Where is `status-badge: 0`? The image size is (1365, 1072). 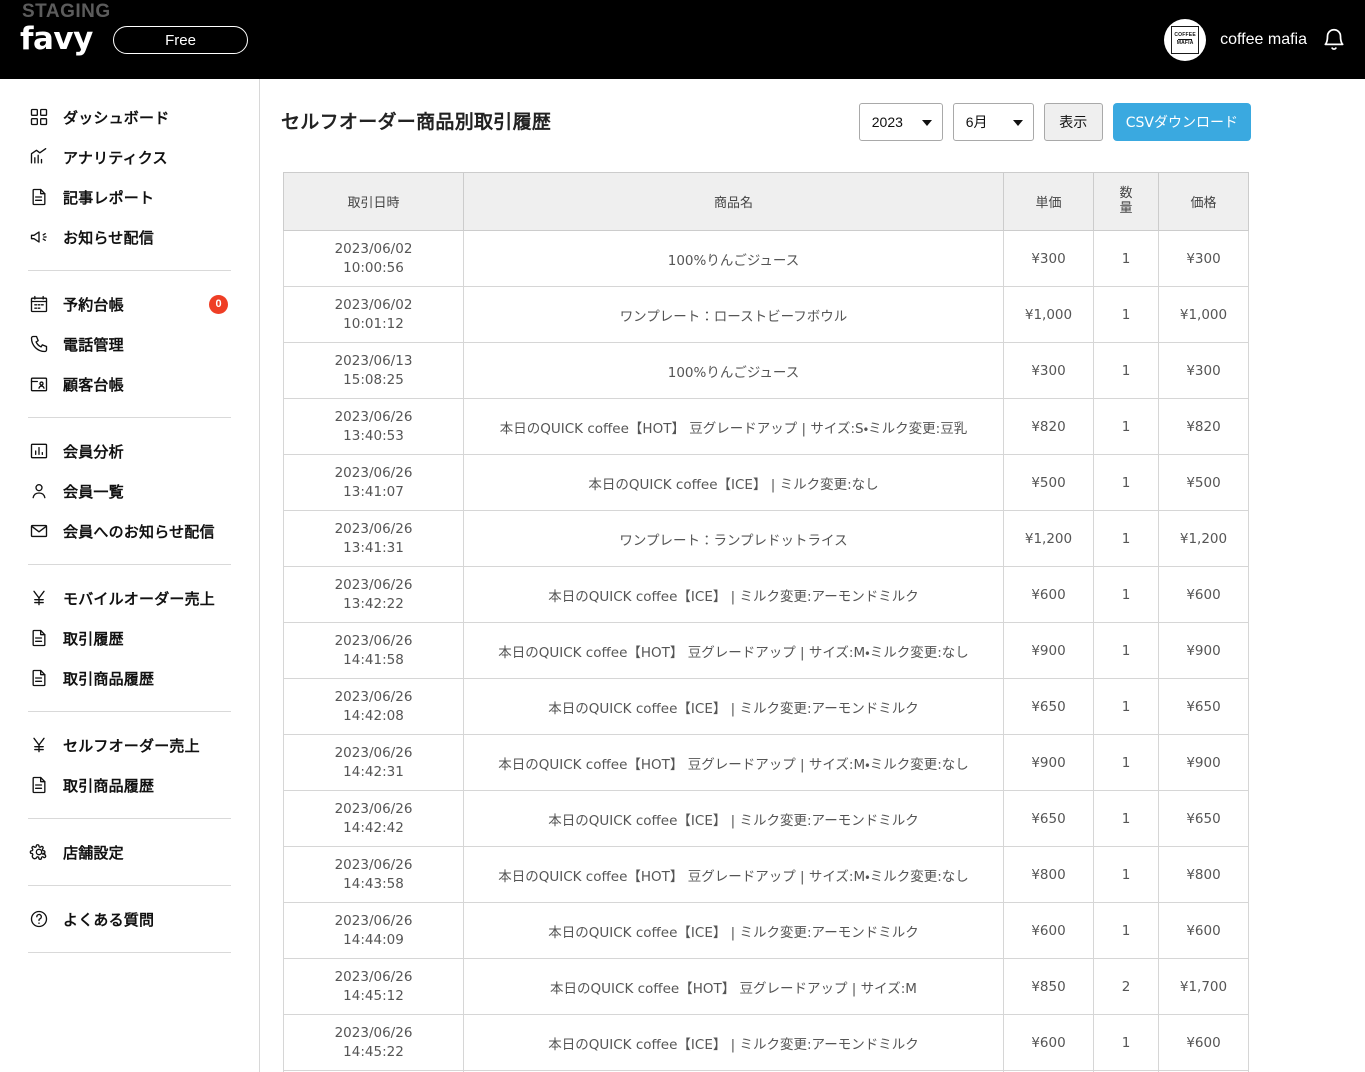
status-badge: 0 is located at coordinates (218, 304).